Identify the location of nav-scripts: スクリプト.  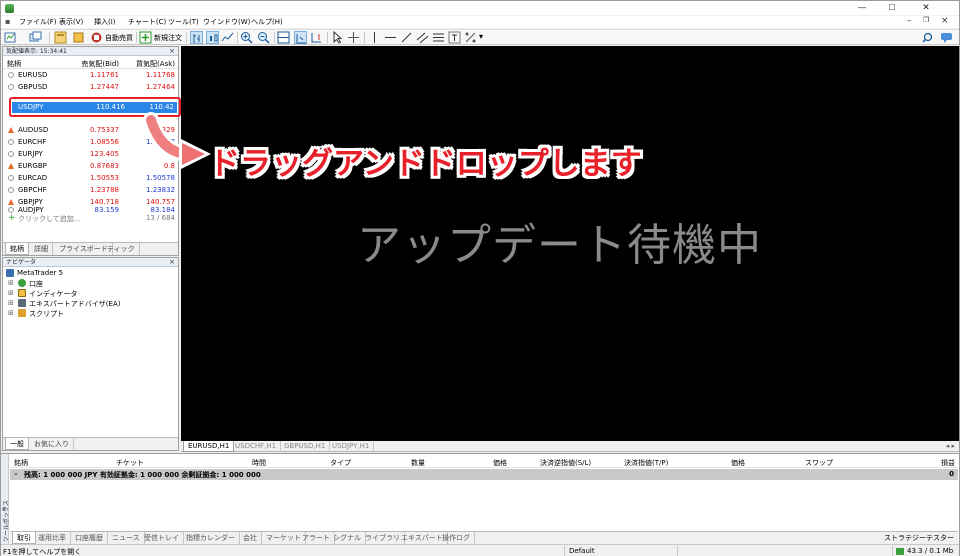
(46, 314).